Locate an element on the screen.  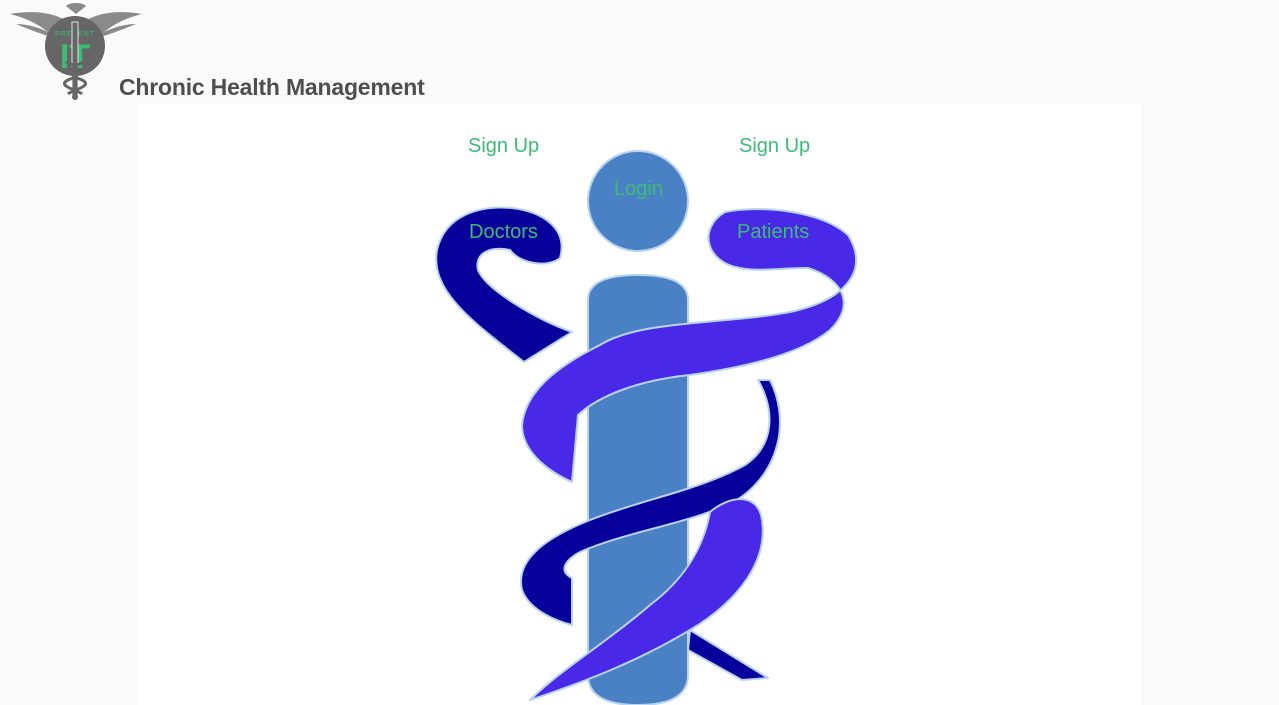
login-link: Login is located at coordinates (638, 189).